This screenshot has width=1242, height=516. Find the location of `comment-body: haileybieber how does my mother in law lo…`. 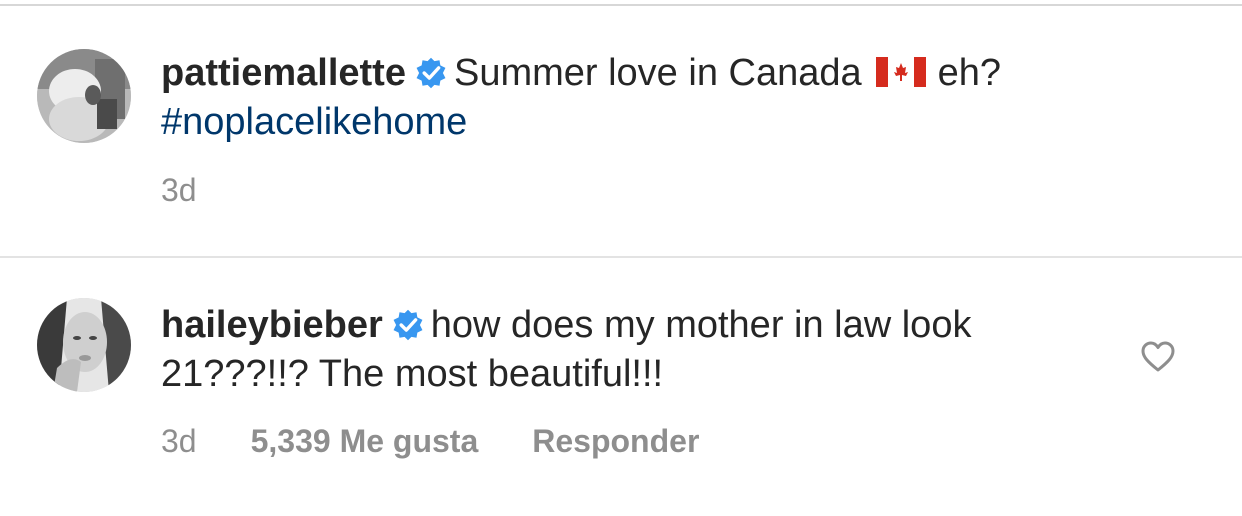

comment-body: haileybieber how does my mother in law lo… is located at coordinates (641, 350).